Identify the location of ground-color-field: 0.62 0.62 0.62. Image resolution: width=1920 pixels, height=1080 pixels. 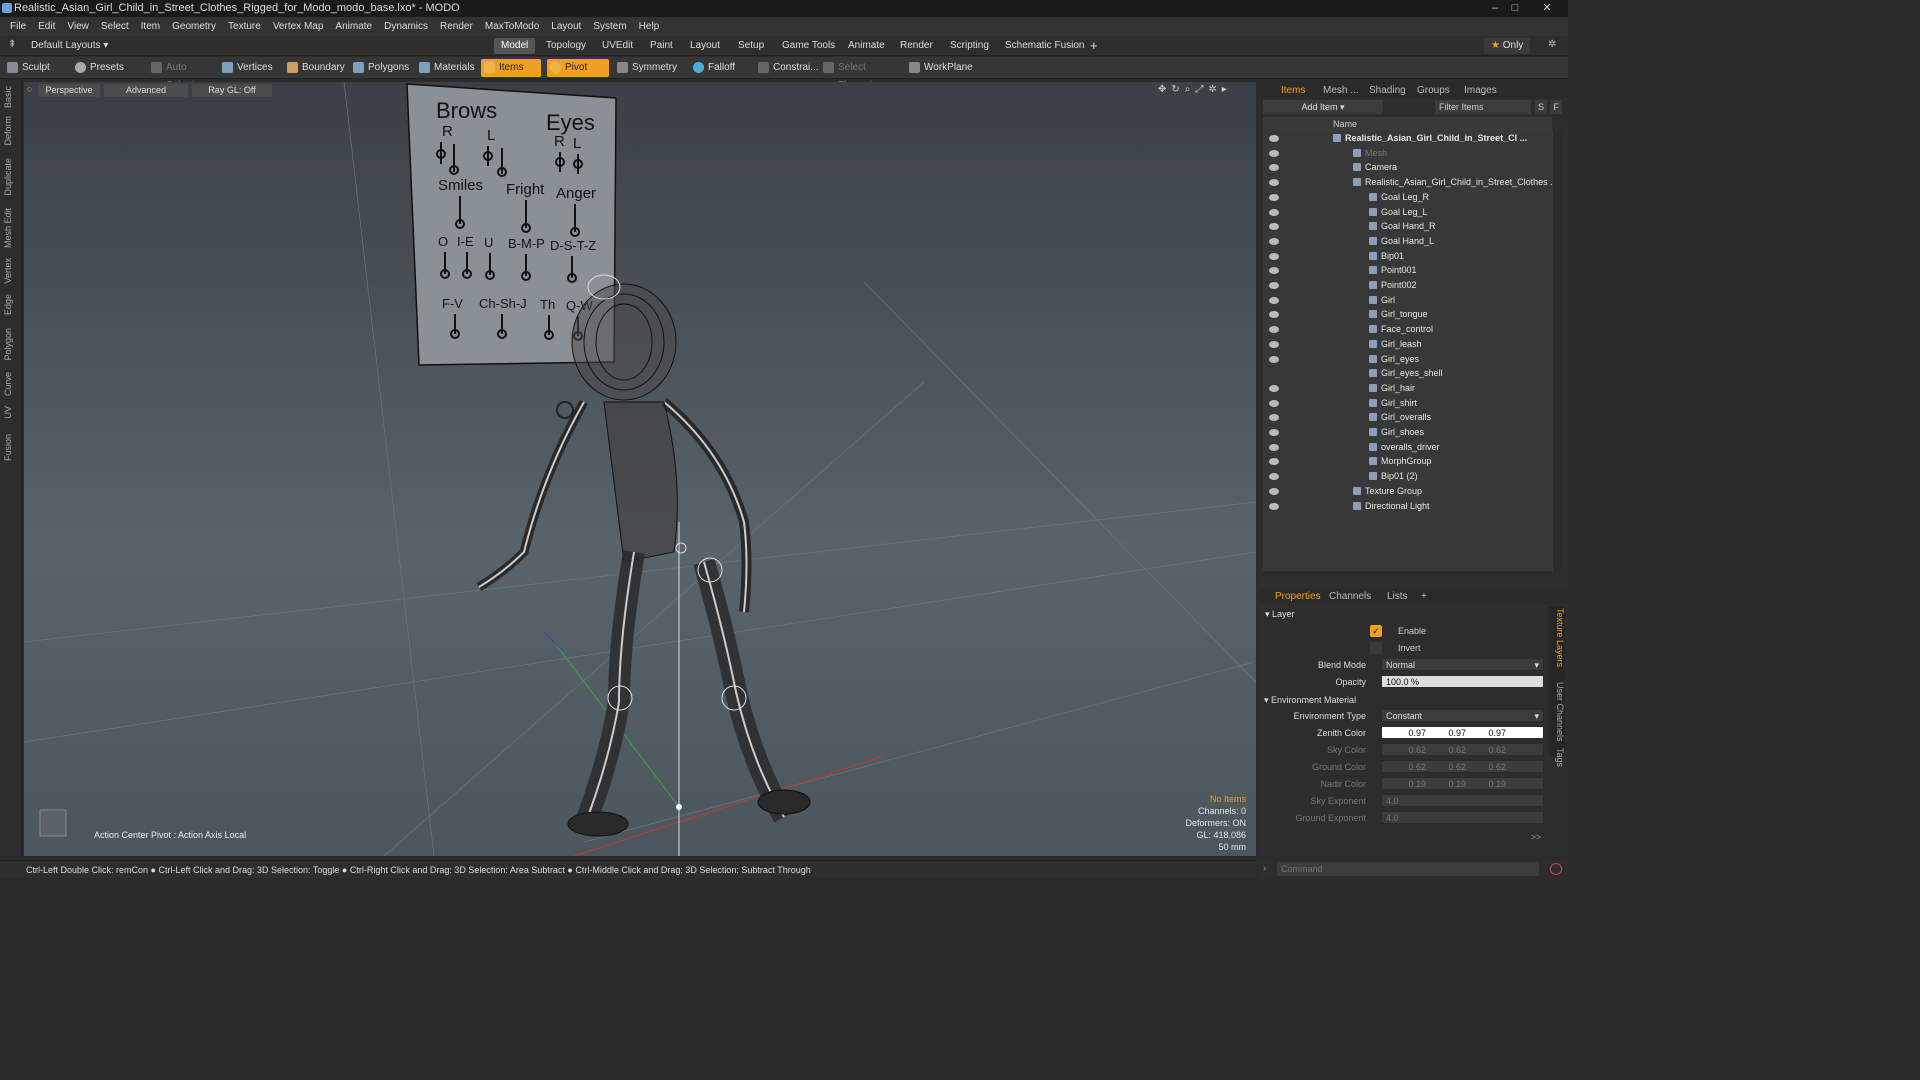
(1462, 766).